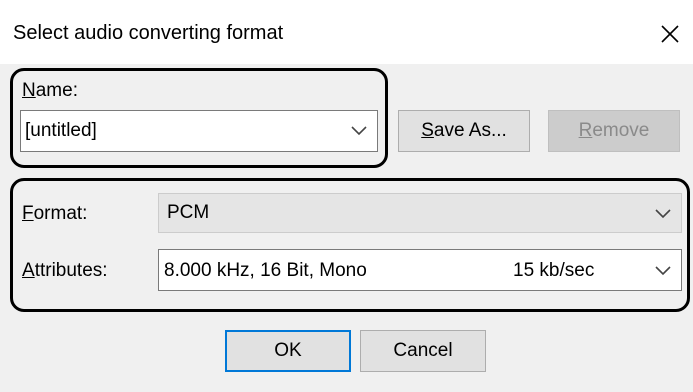  Describe the element at coordinates (65, 270) in the screenshot. I see `attributes-label: Attributes:` at that location.